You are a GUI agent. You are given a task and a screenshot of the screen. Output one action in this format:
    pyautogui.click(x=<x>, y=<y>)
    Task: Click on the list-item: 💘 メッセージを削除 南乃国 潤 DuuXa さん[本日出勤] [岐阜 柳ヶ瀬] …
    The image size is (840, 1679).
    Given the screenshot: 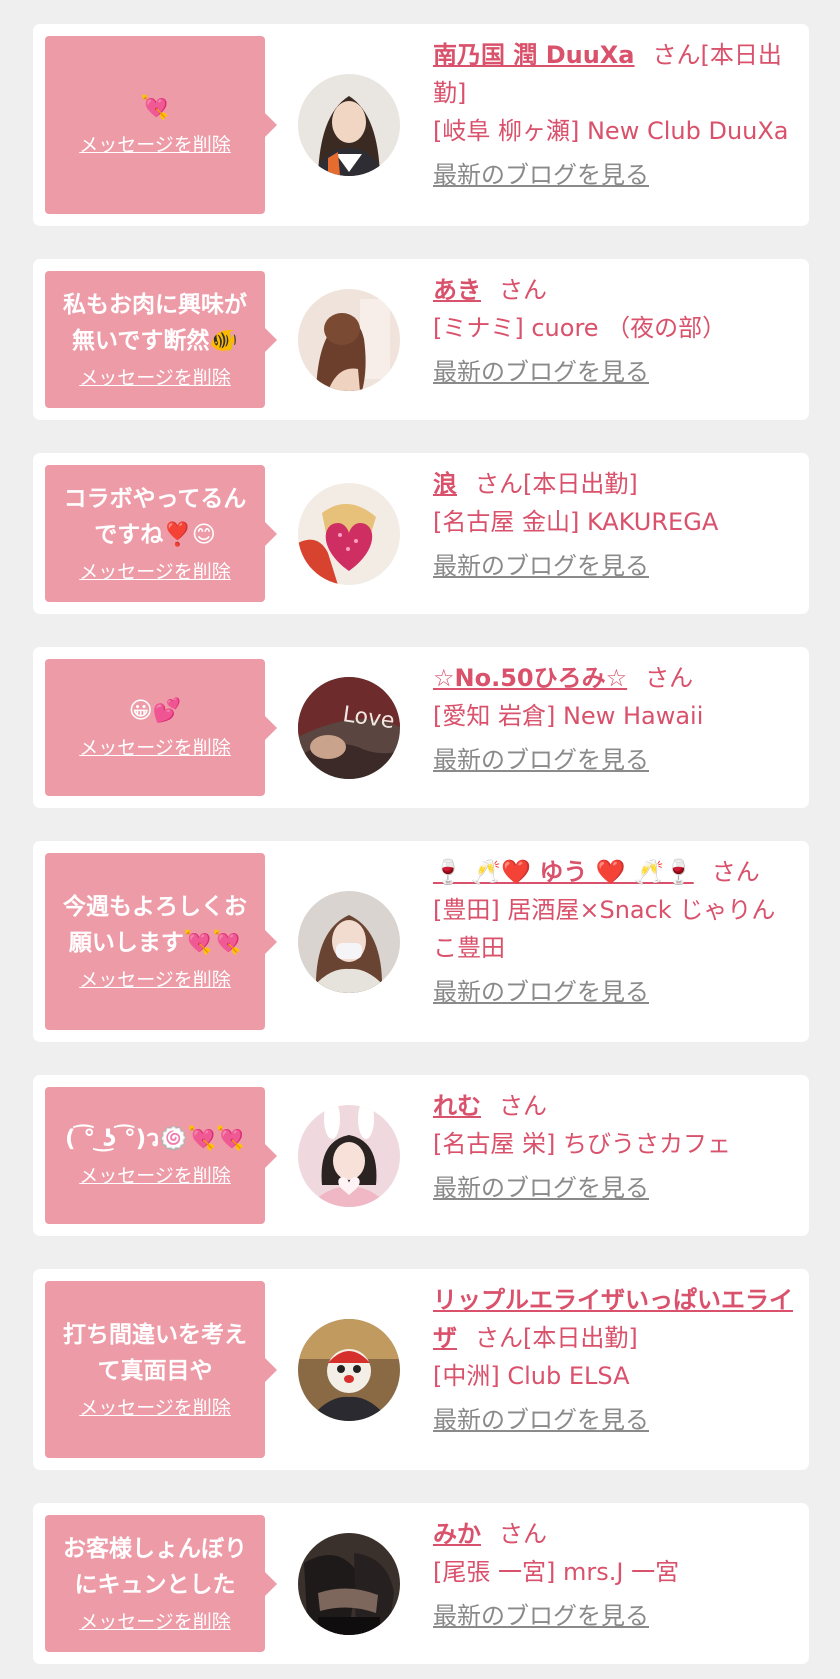 What is the action you would take?
    pyautogui.click(x=421, y=125)
    